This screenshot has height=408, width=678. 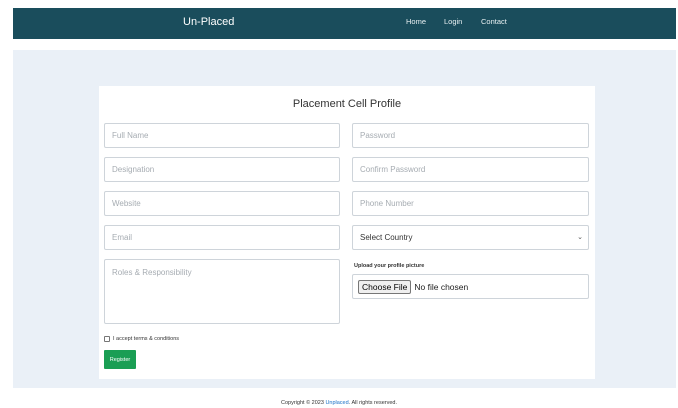 What do you see at coordinates (146, 339) in the screenshot?
I see `terms-label: I accept terms & conditions` at bounding box center [146, 339].